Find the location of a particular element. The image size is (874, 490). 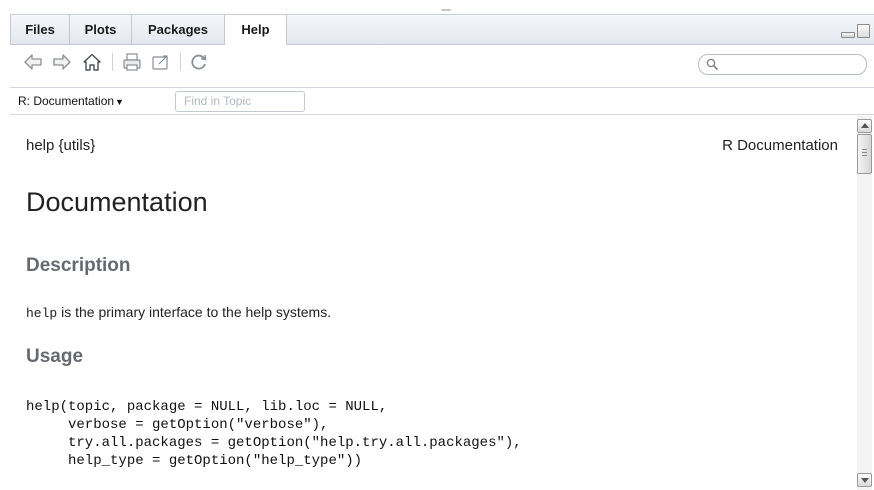

scrollbar-thumb is located at coordinates (864, 154).